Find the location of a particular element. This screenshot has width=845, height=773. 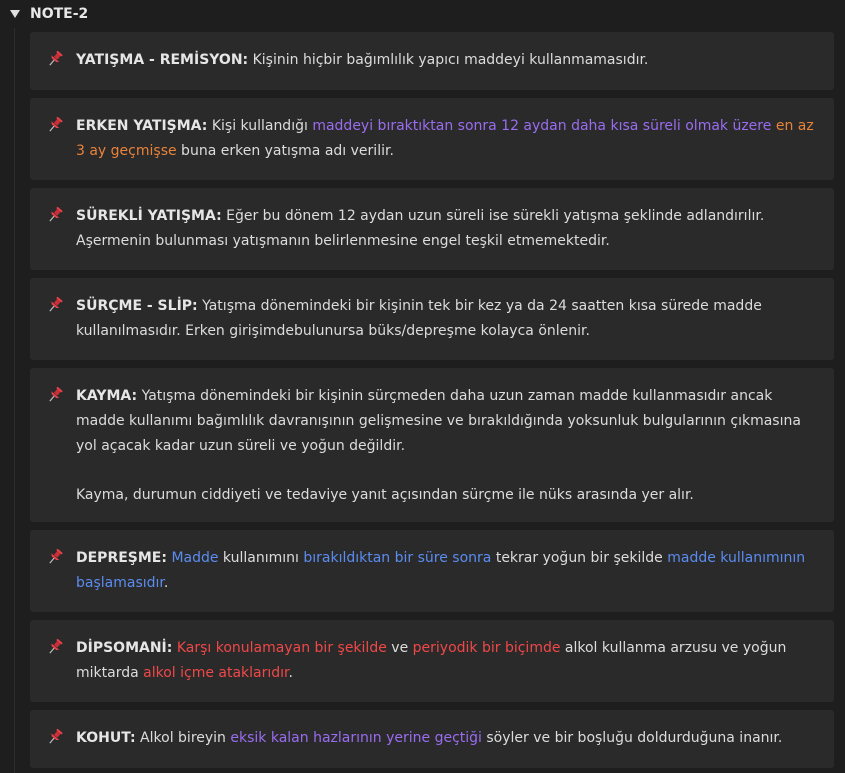

highlighted-text: alkol içme ataklarıdır is located at coordinates (216, 673).